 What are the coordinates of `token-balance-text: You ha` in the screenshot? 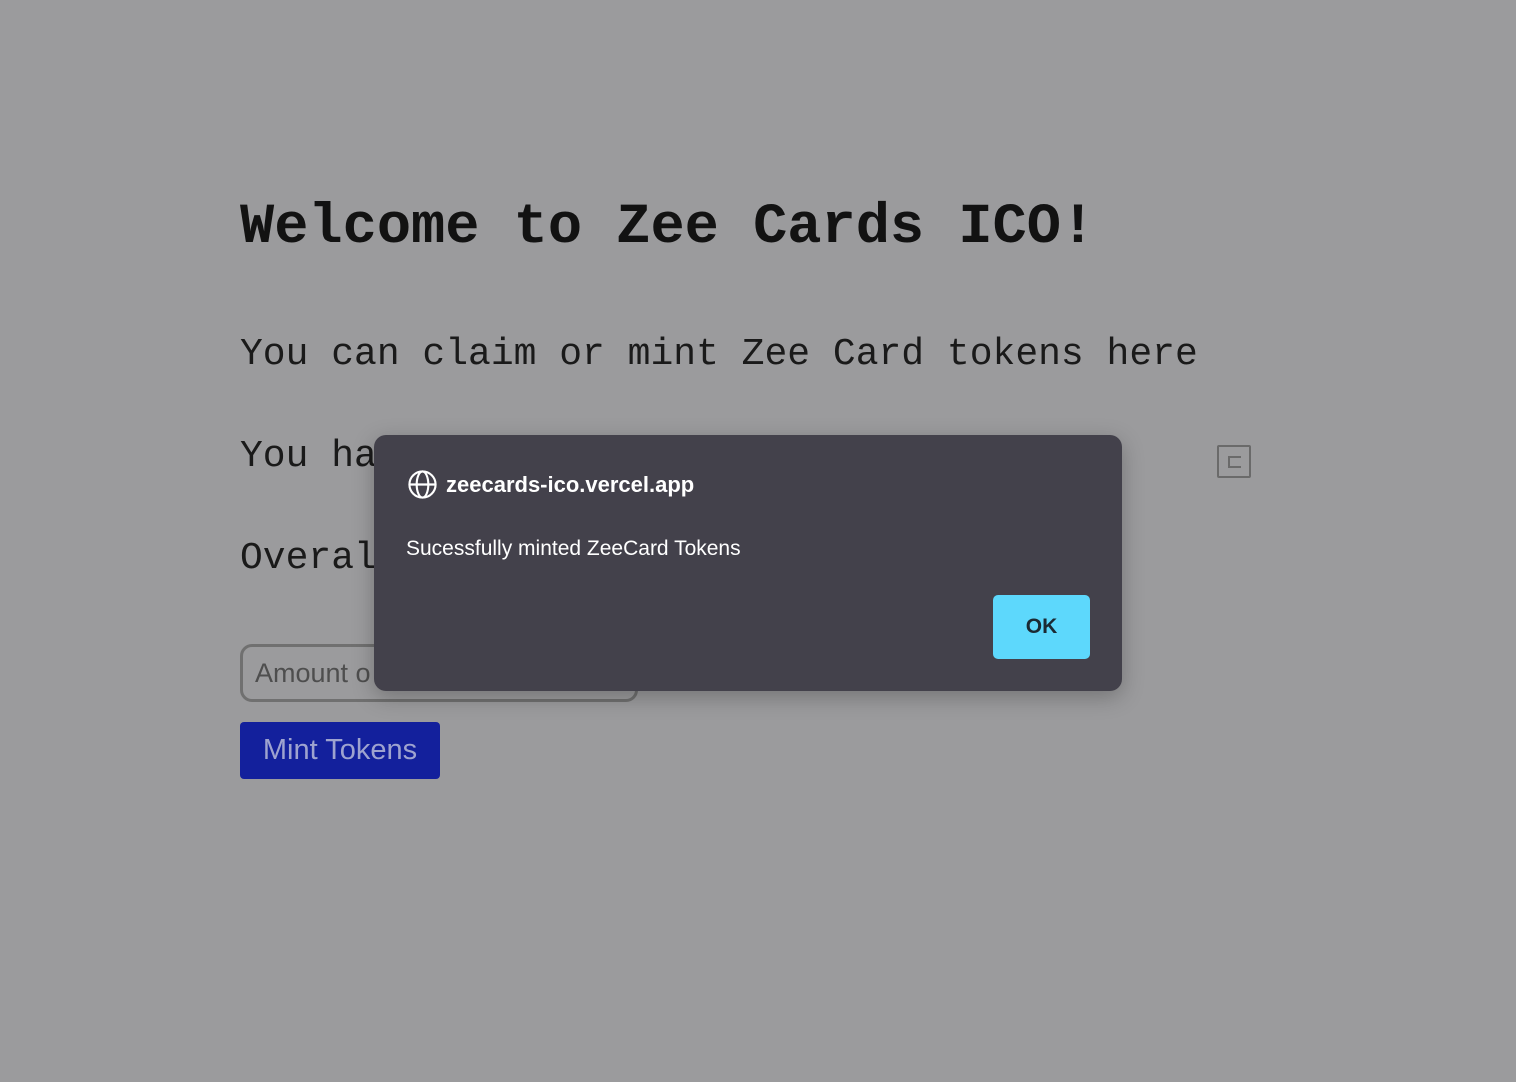 It's located at (308, 456).